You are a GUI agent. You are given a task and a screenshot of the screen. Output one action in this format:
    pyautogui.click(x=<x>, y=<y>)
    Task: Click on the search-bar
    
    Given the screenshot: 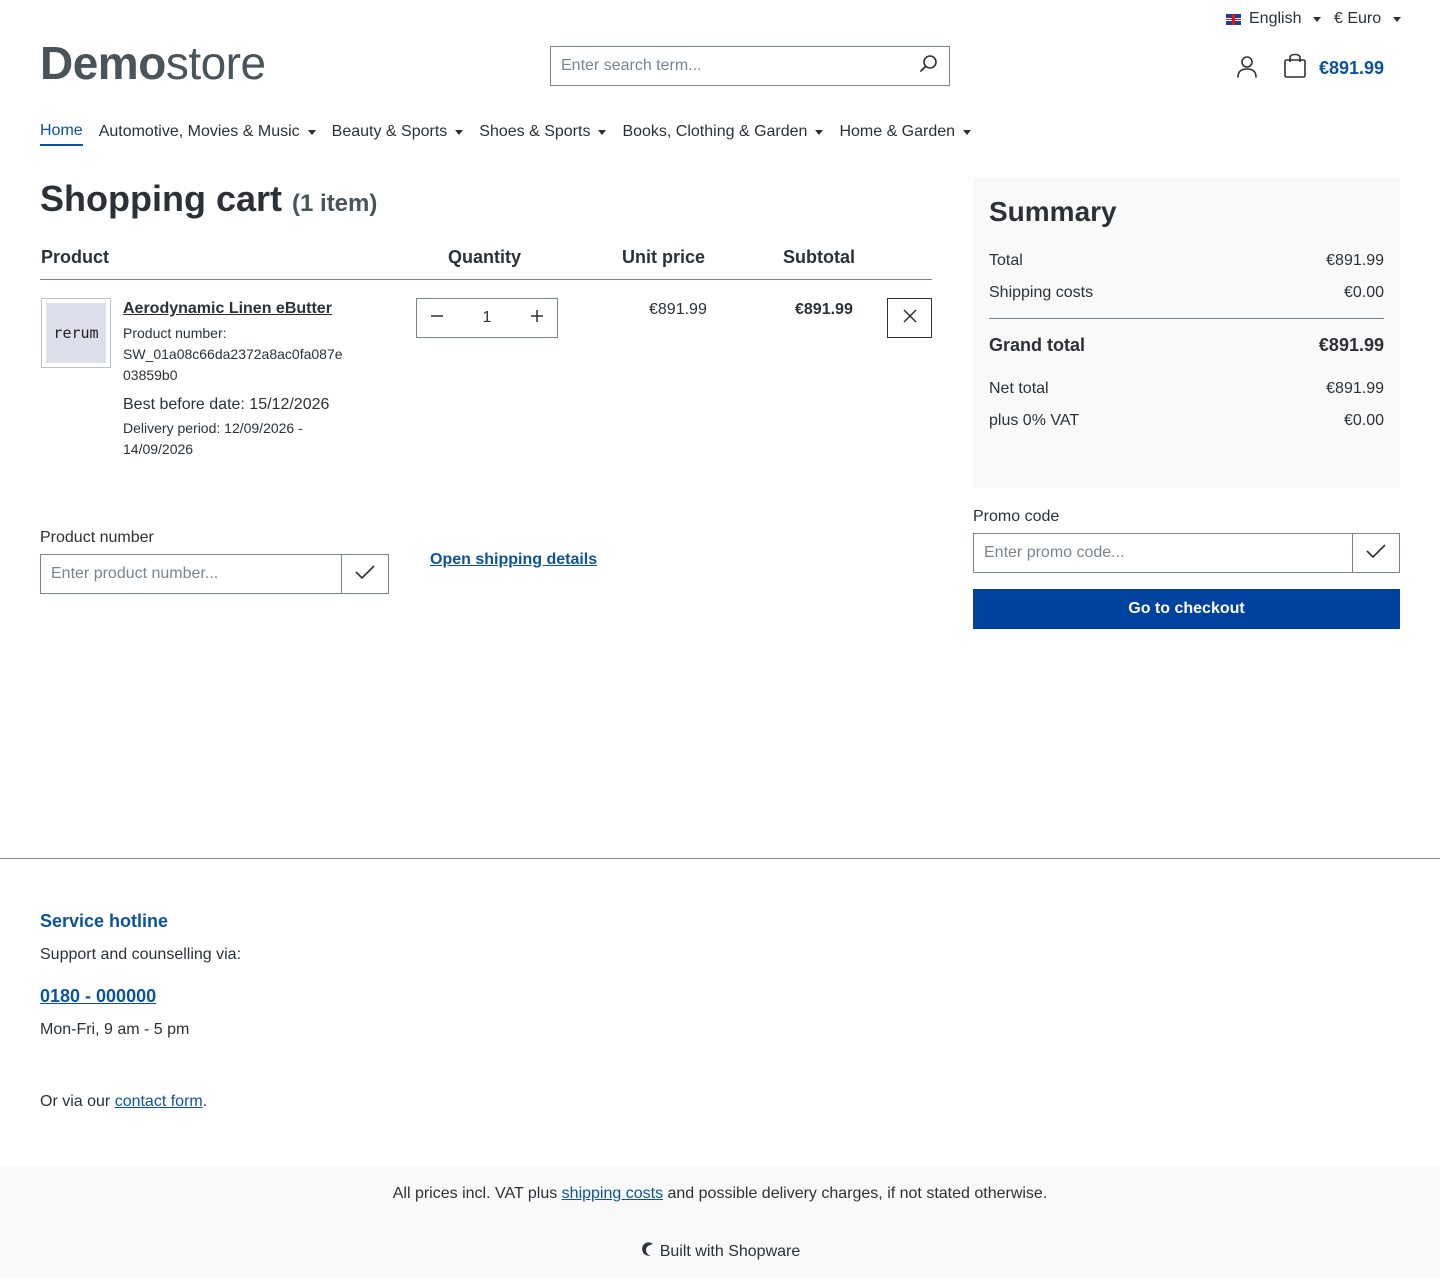 What is the action you would take?
    pyautogui.click(x=750, y=66)
    